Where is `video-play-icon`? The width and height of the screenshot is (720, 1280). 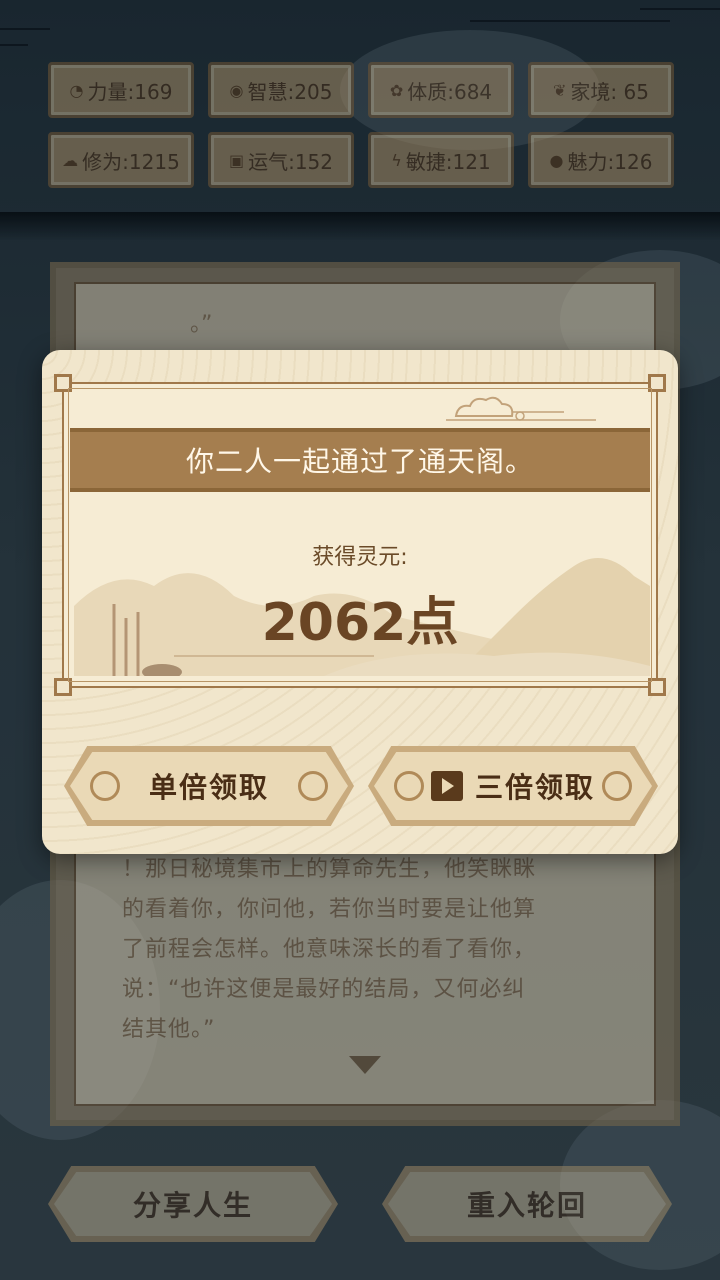 video-play-icon is located at coordinates (446, 786).